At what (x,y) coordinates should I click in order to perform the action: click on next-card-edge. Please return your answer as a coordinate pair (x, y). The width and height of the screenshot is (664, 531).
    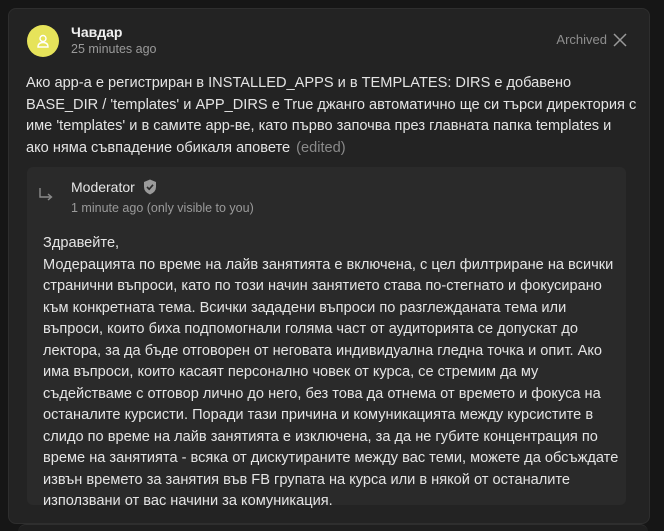
    Looking at the image, I should click on (333, 527).